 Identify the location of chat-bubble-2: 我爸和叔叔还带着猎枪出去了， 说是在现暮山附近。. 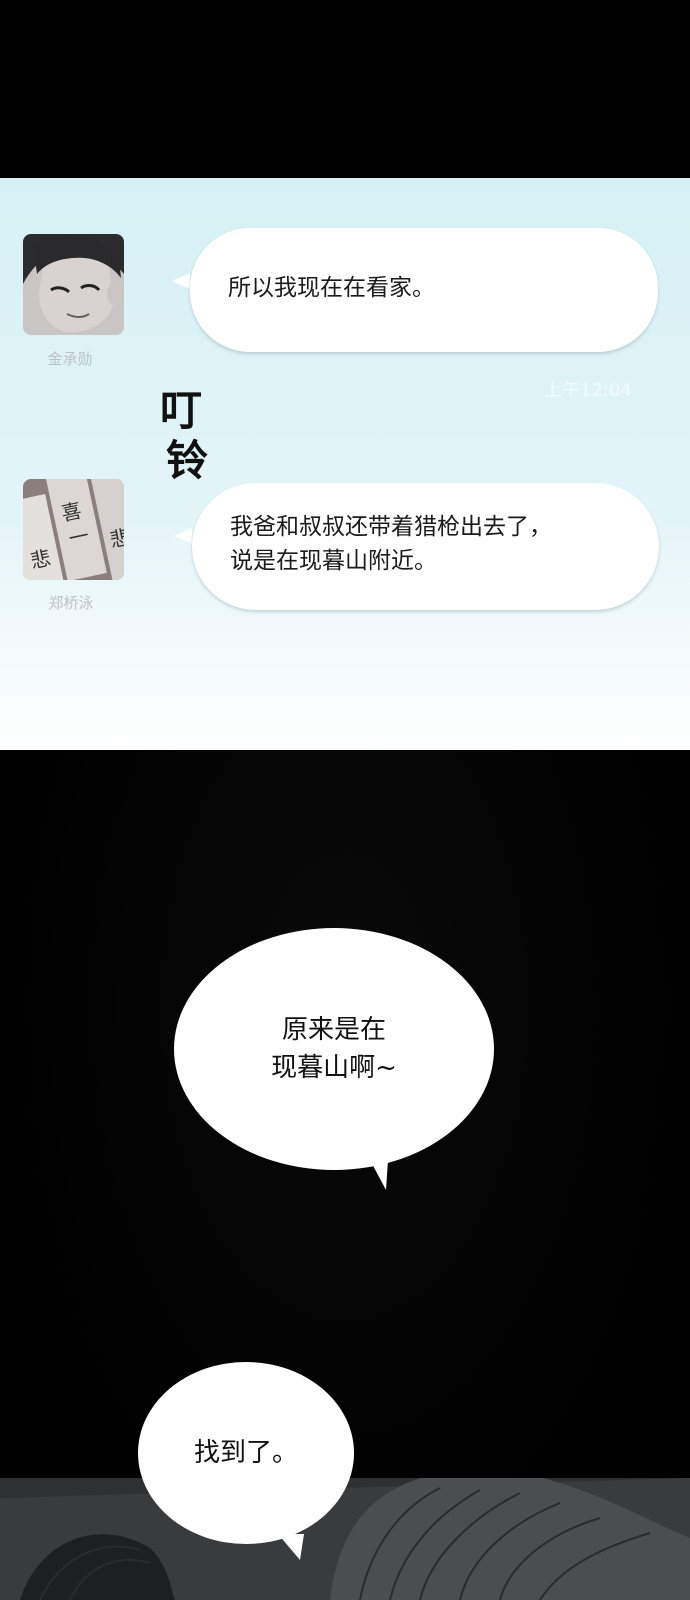
(425, 546).